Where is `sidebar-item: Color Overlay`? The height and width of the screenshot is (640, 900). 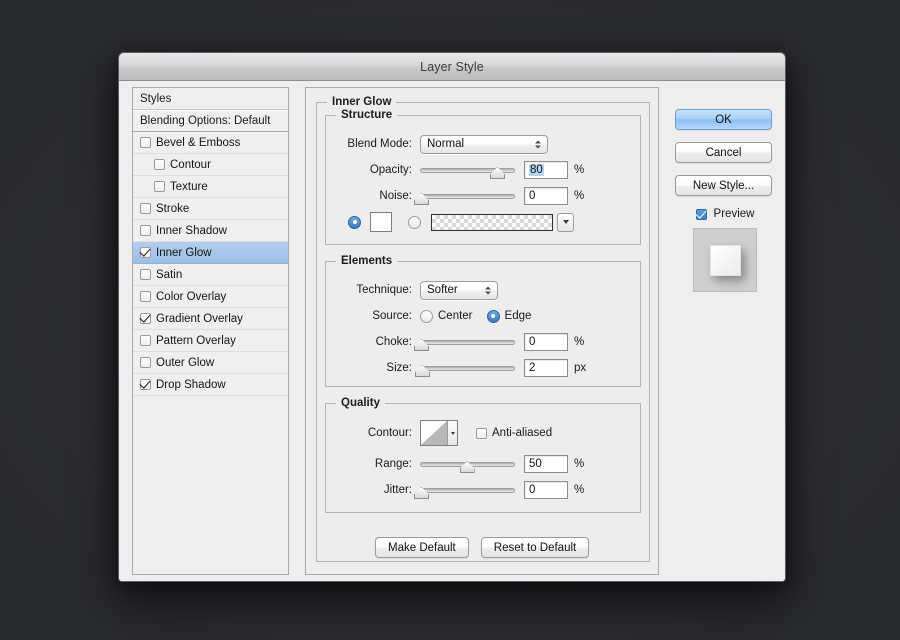
sidebar-item: Color Overlay is located at coordinates (210, 297).